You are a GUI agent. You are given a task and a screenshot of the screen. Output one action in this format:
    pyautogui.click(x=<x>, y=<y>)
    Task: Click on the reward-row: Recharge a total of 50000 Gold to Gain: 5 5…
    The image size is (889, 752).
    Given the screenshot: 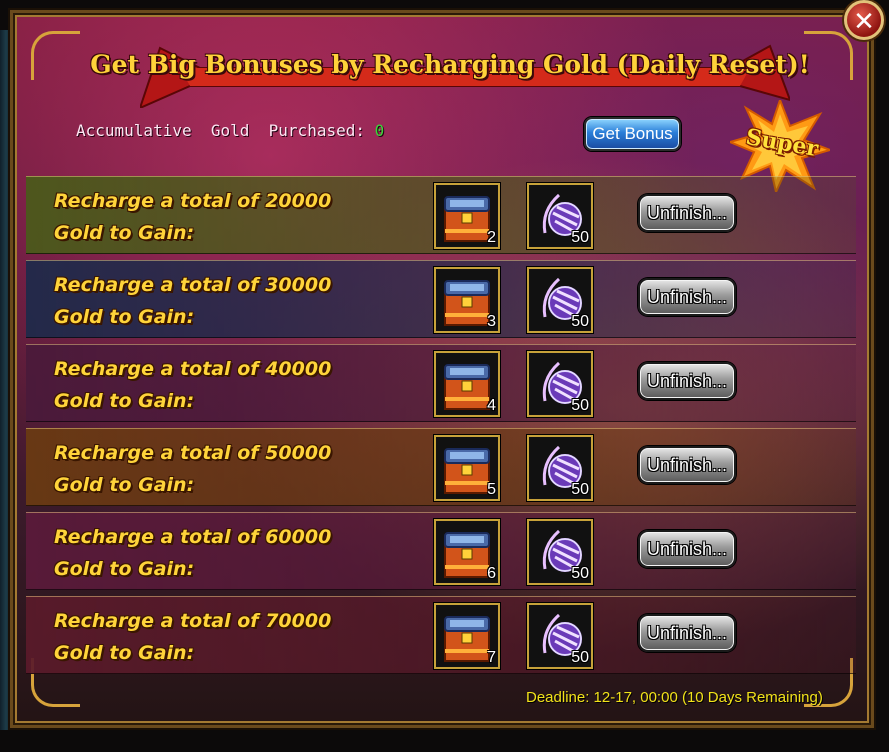 What is the action you would take?
    pyautogui.click(x=441, y=467)
    